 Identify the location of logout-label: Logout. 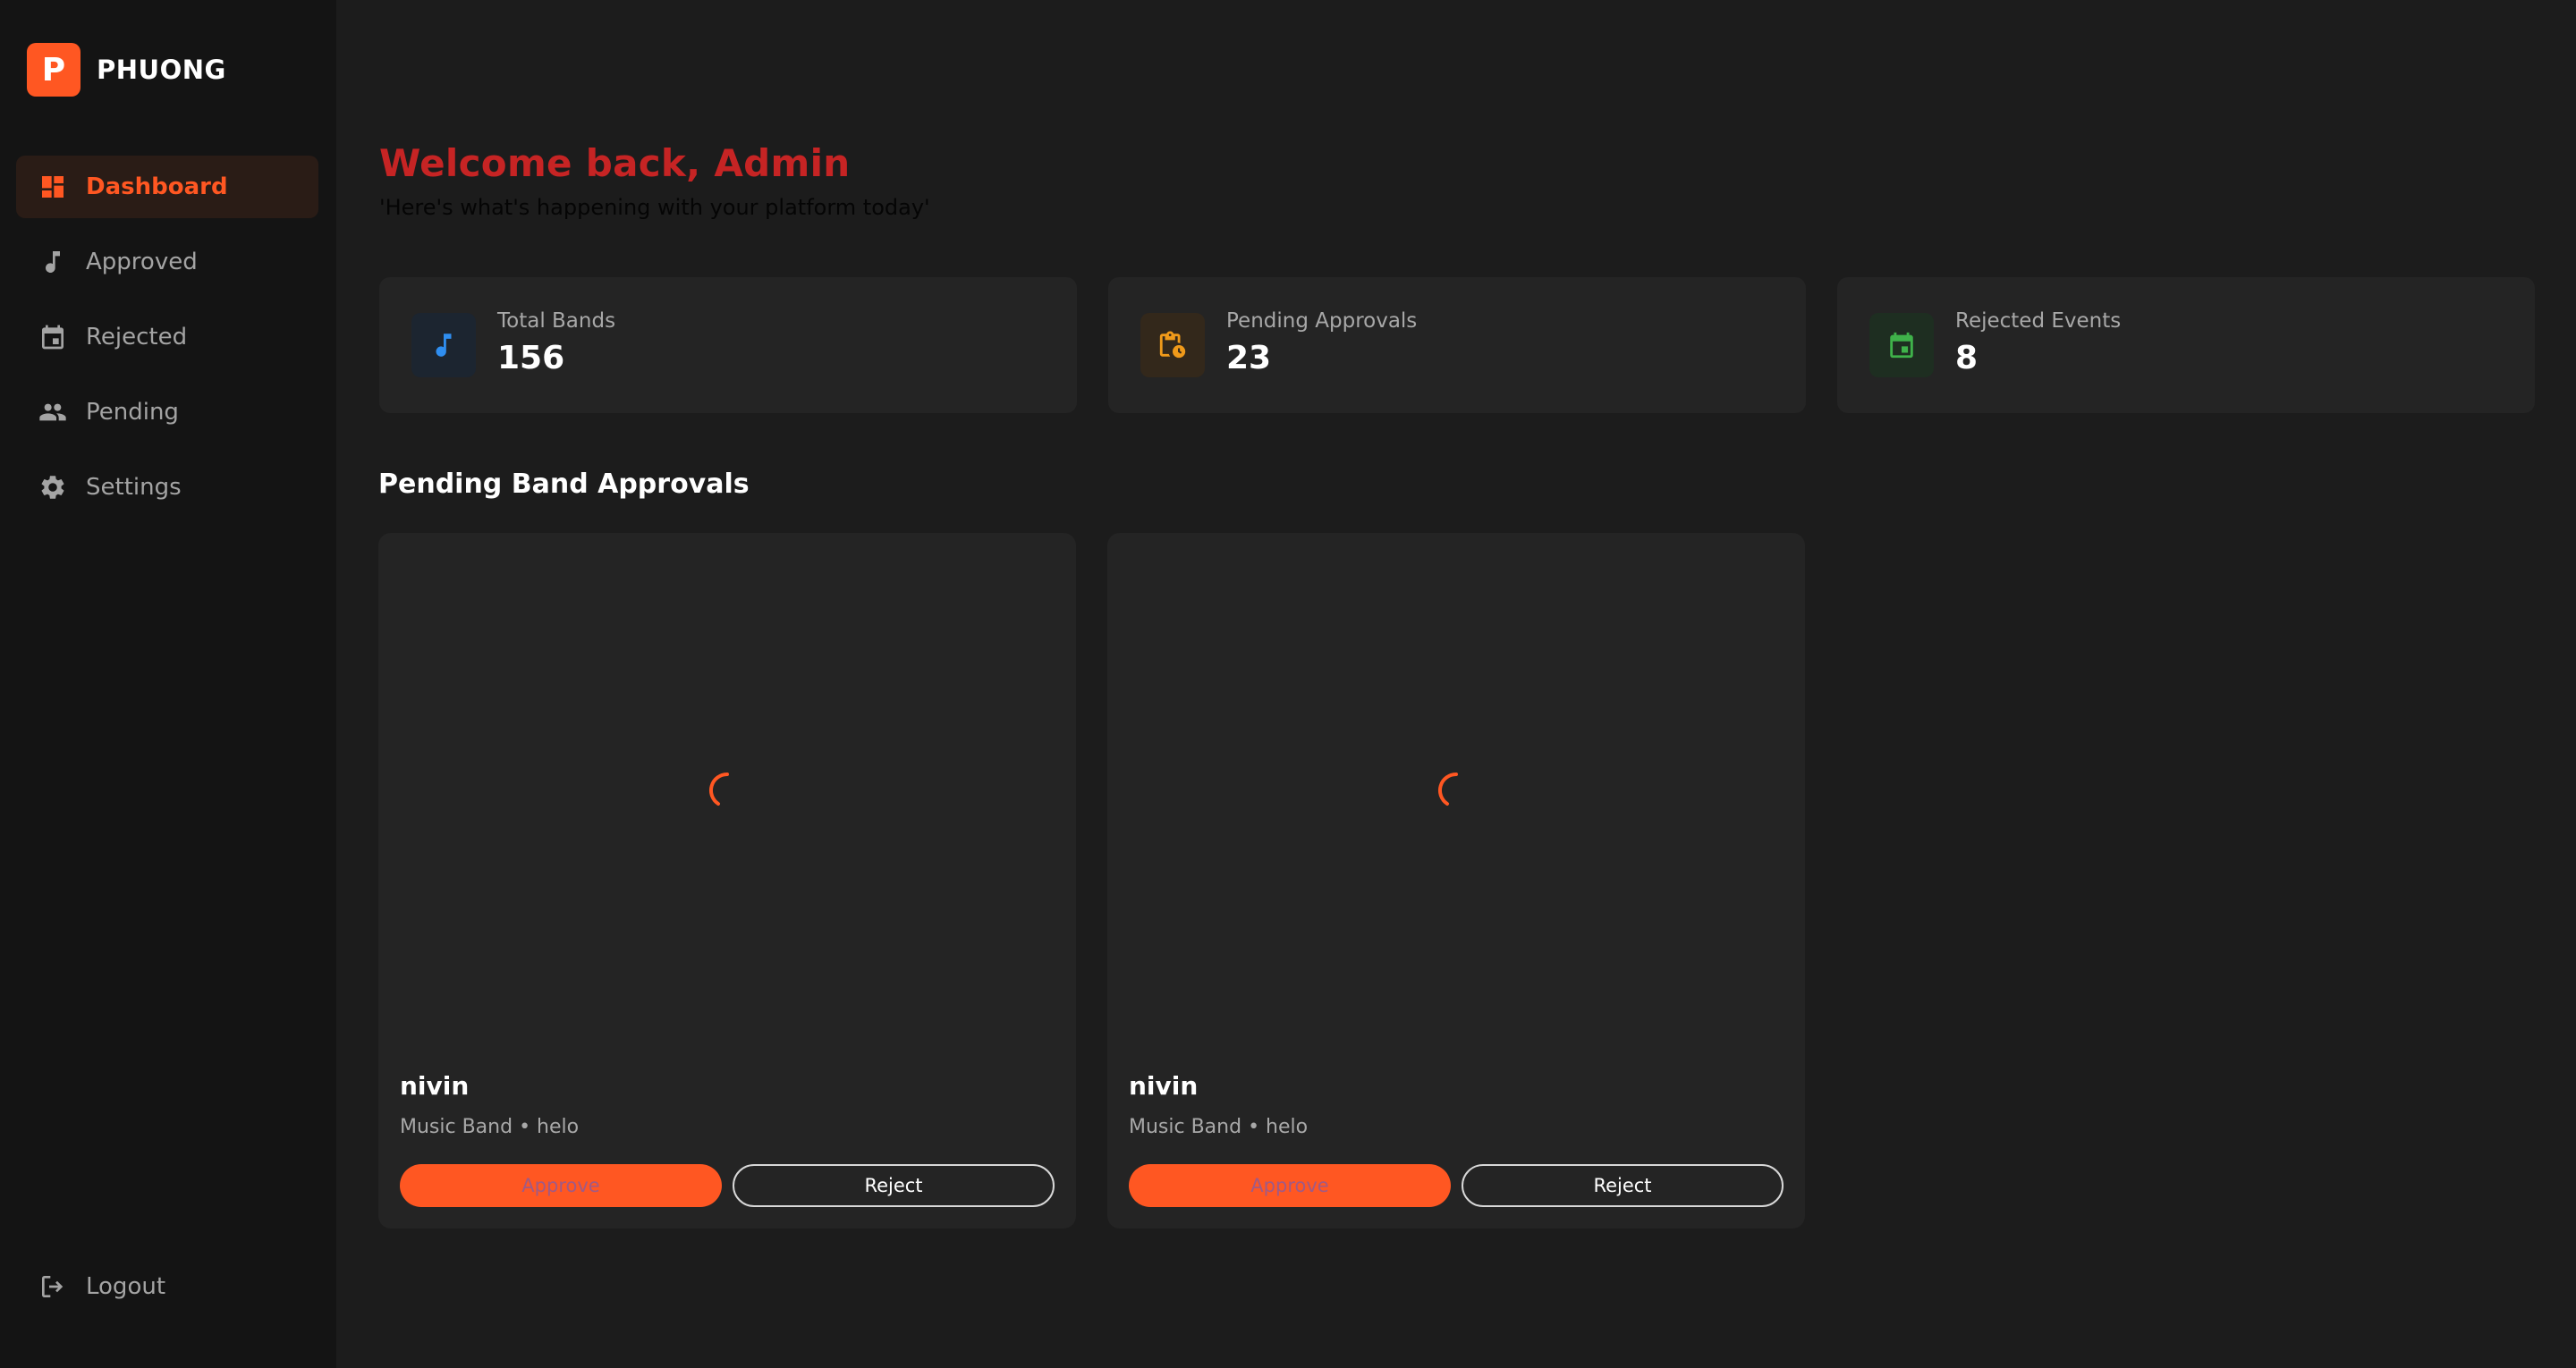
(126, 1287).